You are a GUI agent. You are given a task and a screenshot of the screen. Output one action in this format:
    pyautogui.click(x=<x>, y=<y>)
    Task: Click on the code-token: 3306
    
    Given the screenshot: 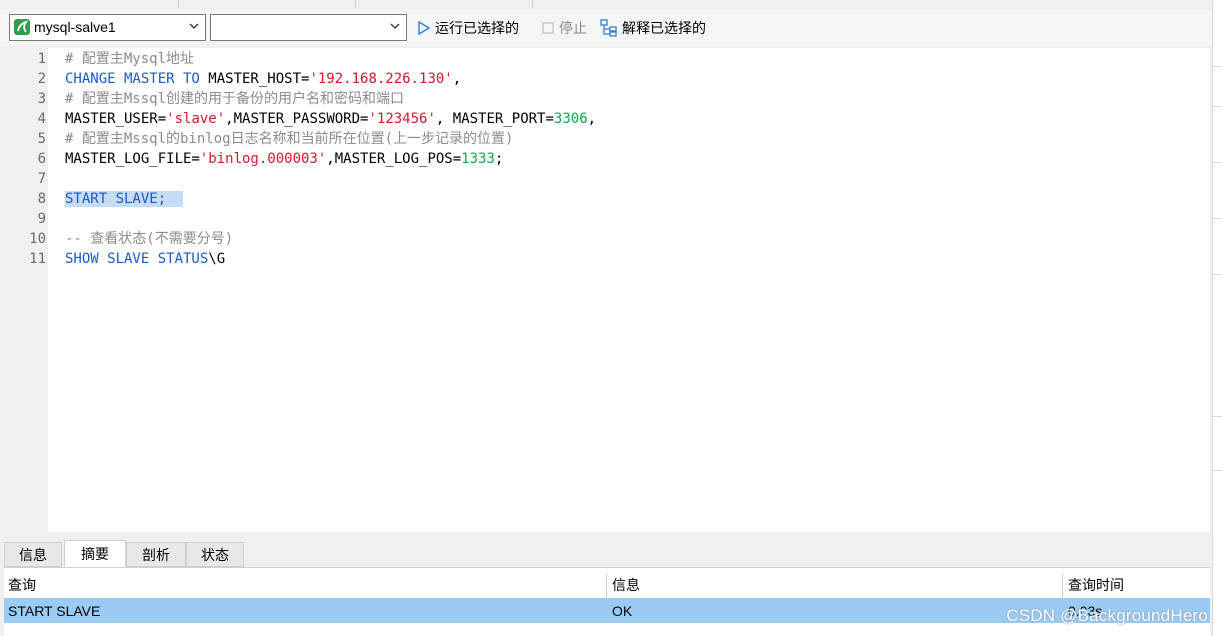 What is the action you would take?
    pyautogui.click(x=570, y=119)
    